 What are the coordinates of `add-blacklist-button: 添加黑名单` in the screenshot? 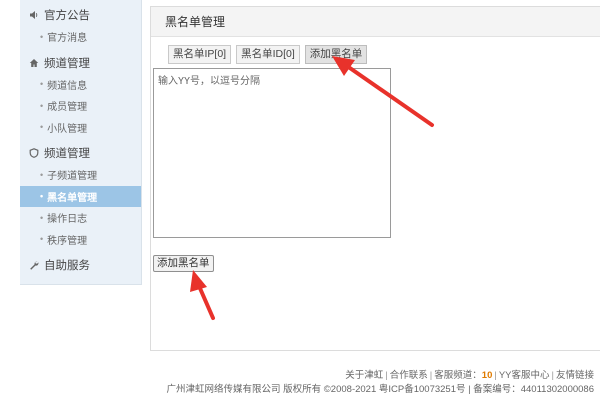 It's located at (183, 263).